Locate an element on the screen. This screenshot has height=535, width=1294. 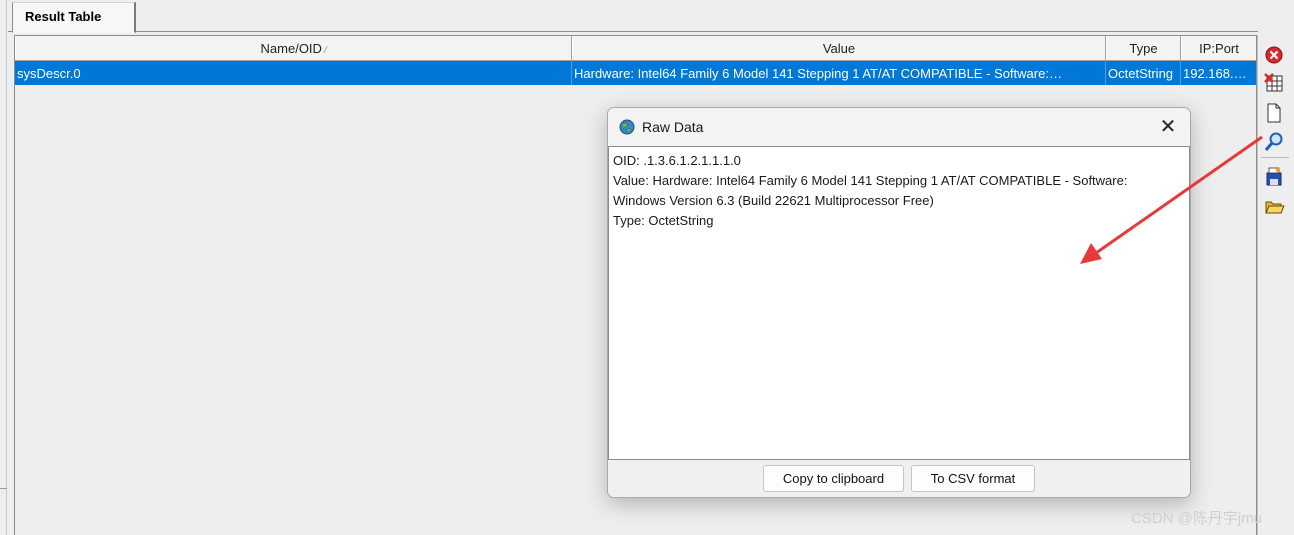
column-header-type: Type is located at coordinates (1143, 48).